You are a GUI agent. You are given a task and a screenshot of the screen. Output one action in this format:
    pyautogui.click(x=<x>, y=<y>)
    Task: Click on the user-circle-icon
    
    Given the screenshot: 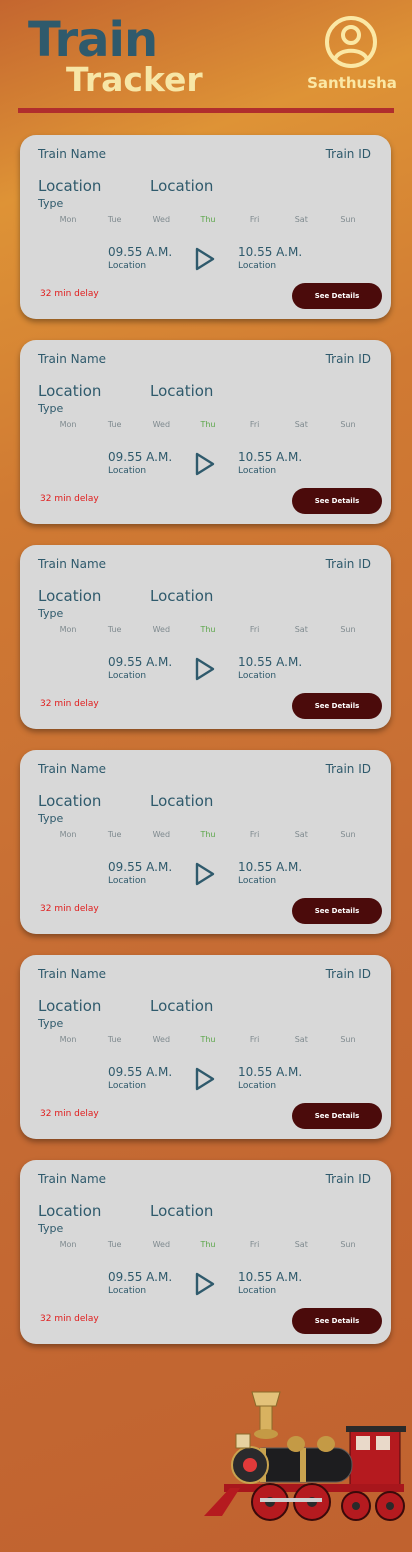 What is the action you would take?
    pyautogui.click(x=351, y=42)
    